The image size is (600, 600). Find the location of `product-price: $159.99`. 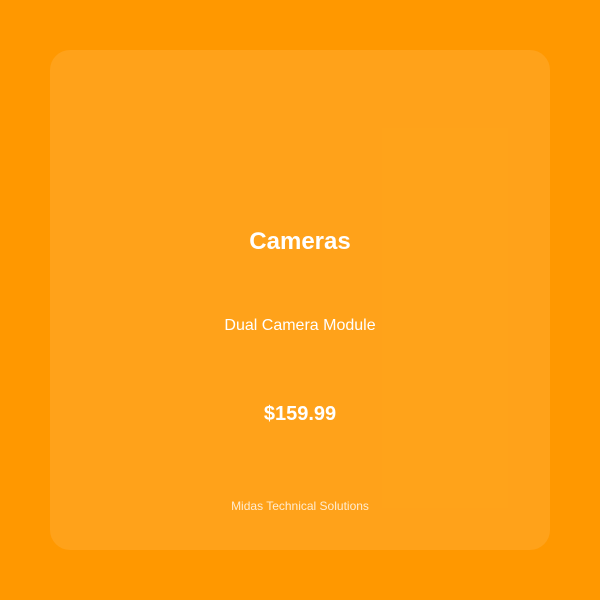

product-price: $159.99 is located at coordinates (300, 414).